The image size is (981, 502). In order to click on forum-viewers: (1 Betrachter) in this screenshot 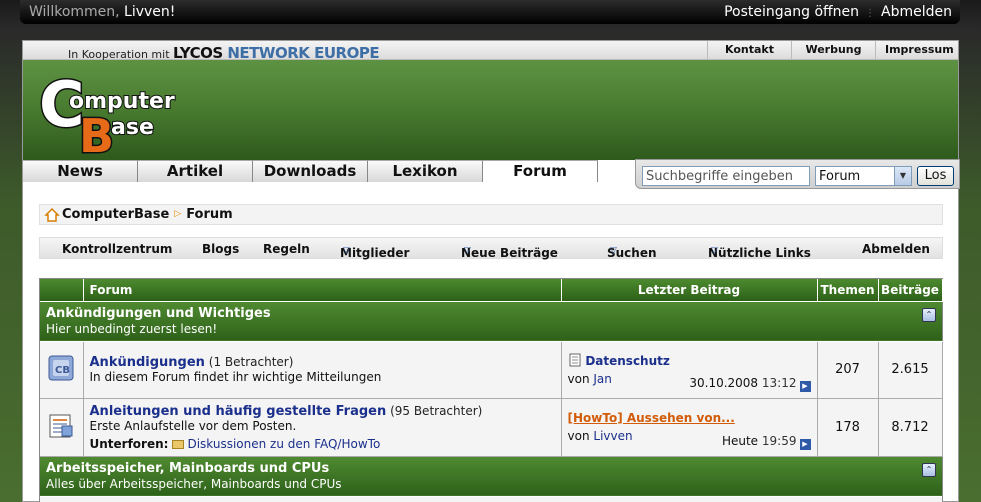, I will do `click(251, 362)`.